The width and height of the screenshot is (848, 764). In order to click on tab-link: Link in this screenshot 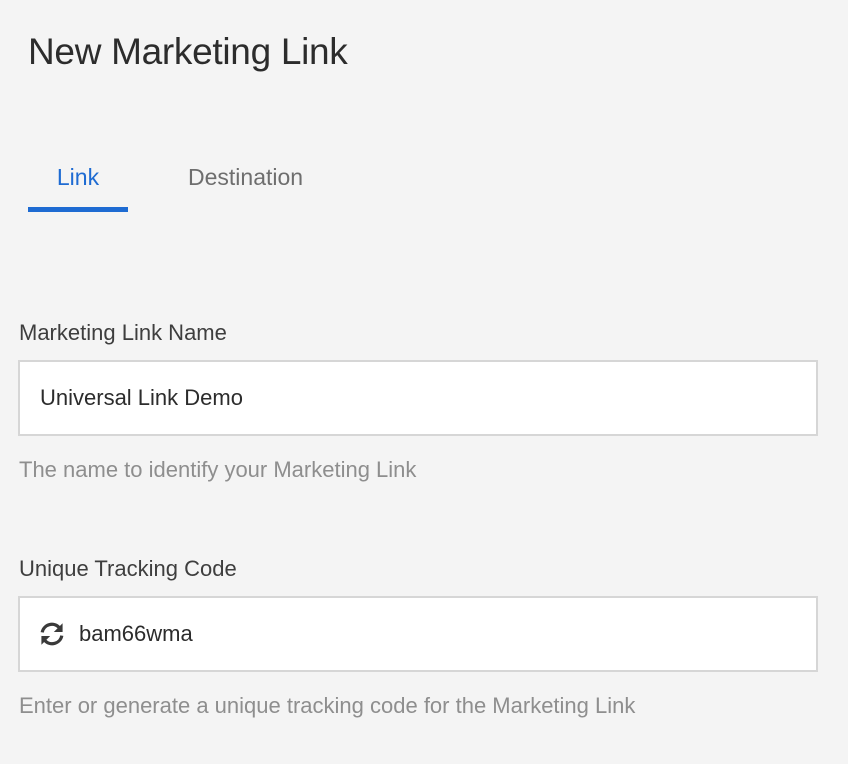, I will do `click(78, 185)`.